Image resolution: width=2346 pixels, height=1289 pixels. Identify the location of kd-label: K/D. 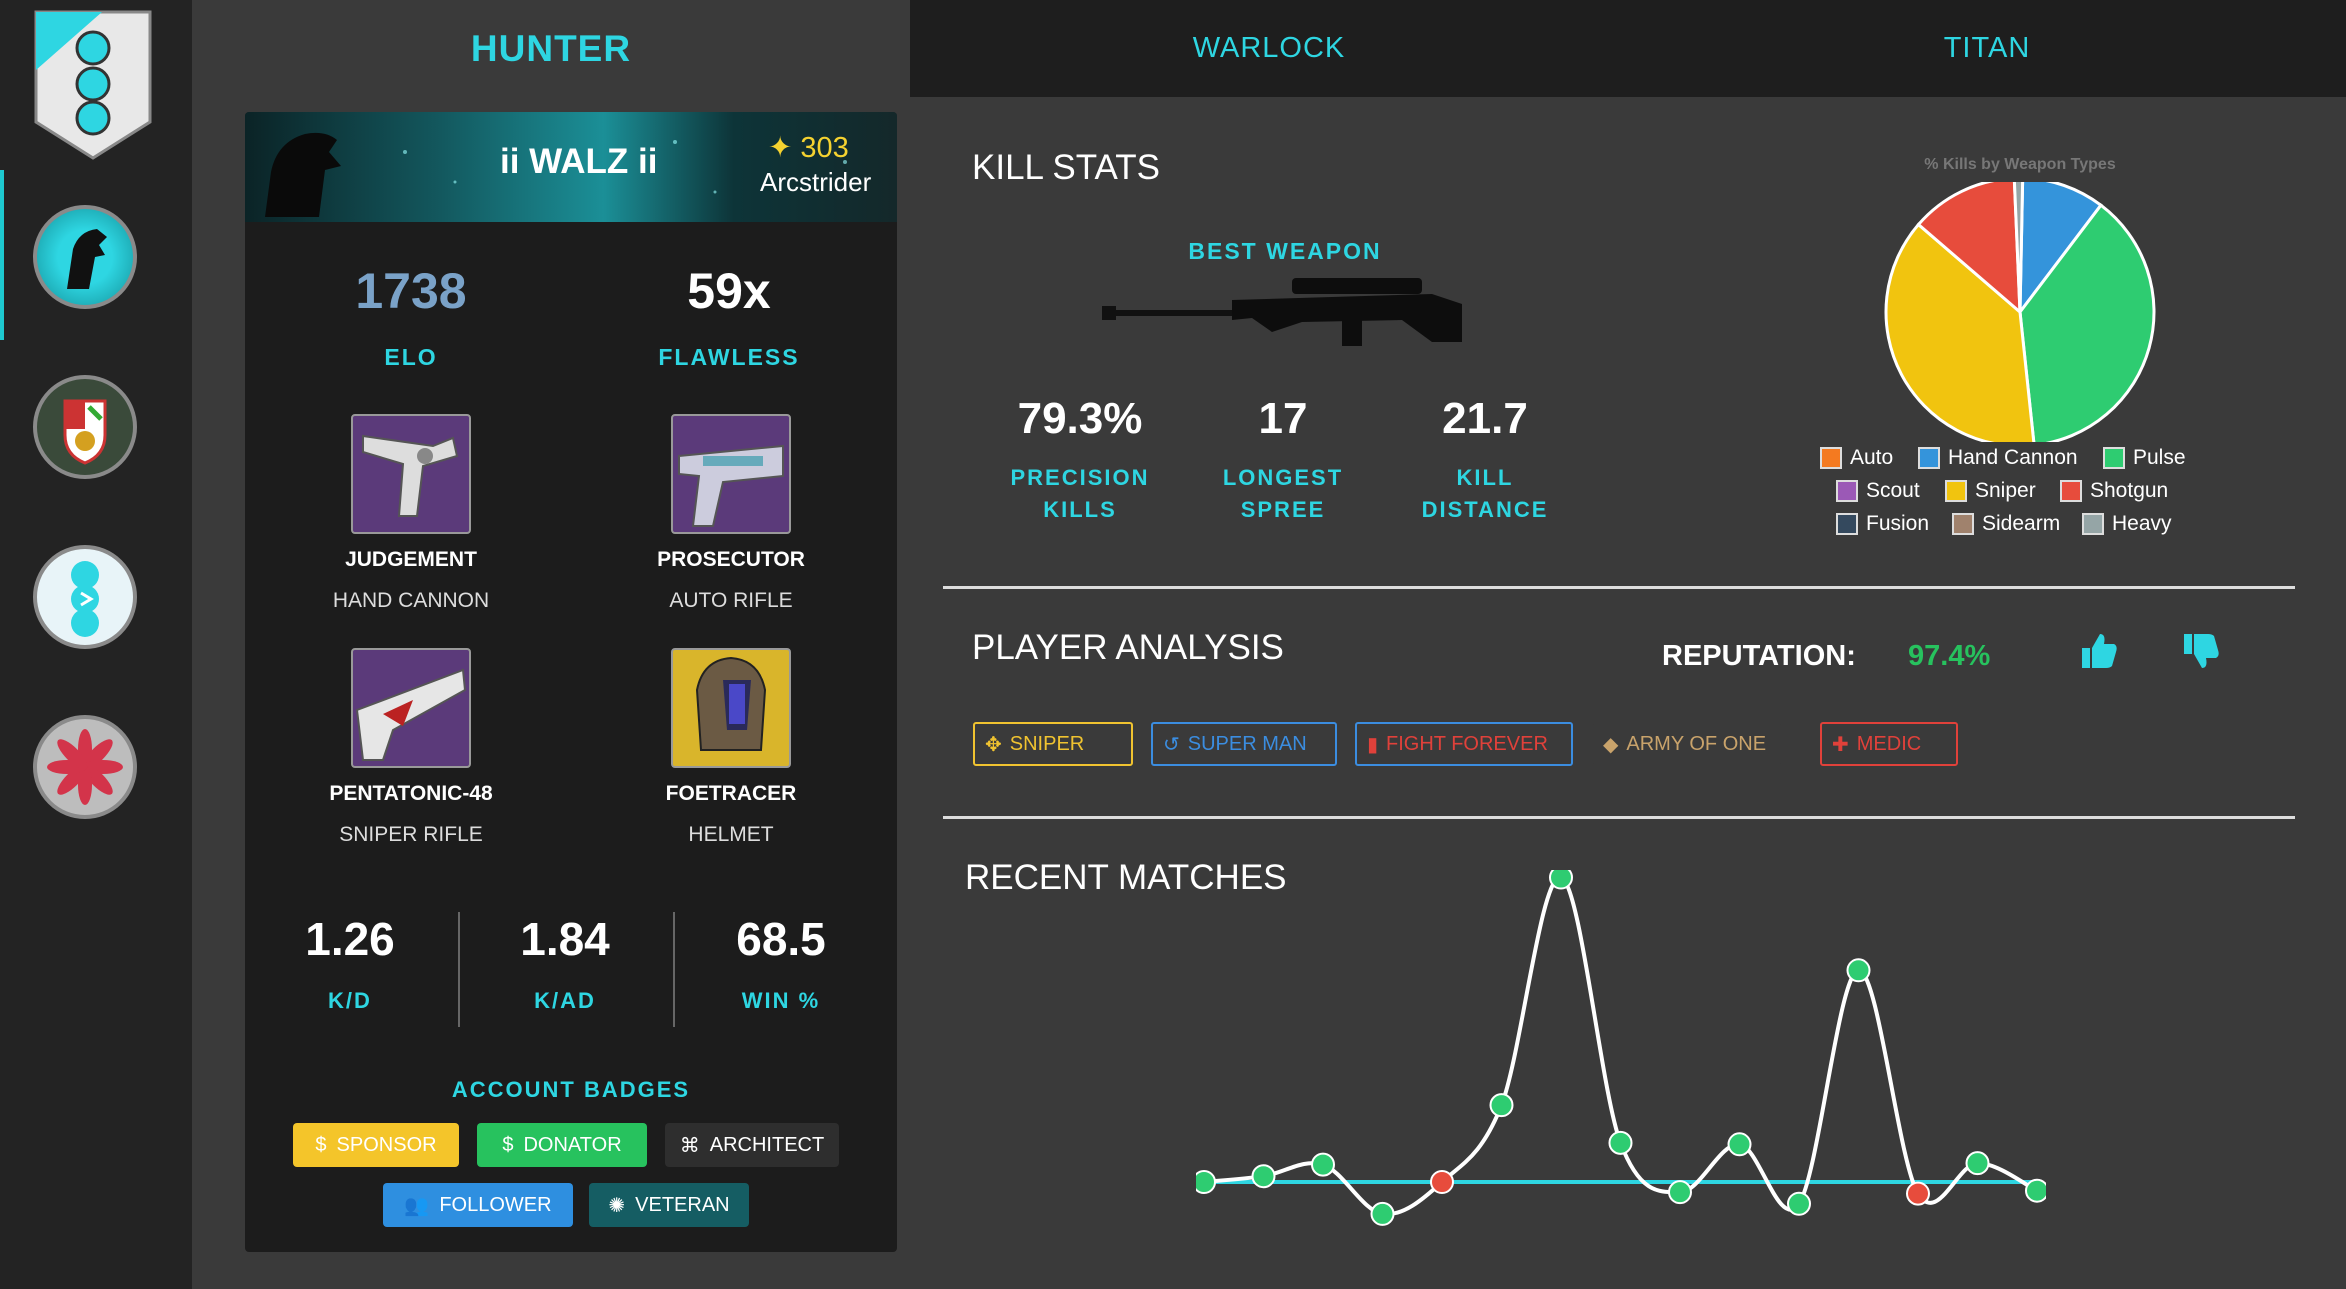
(350, 1000).